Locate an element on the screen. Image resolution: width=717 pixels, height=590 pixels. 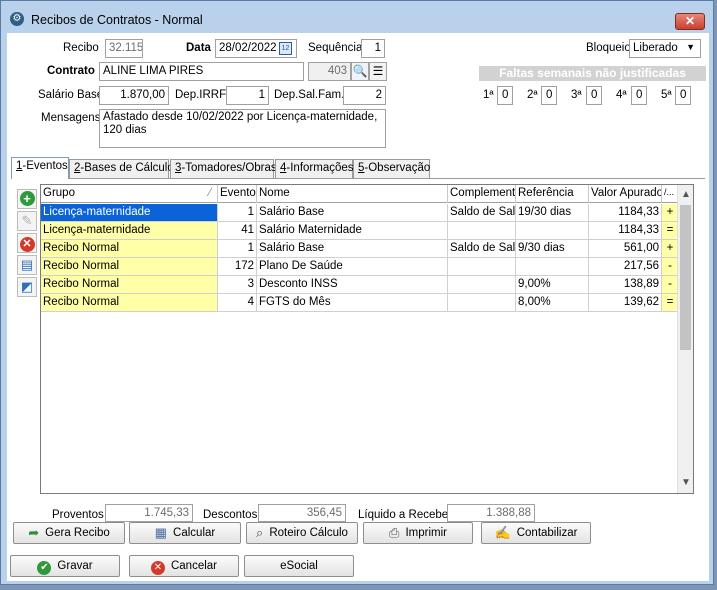
faltas-week-5-field: 0 is located at coordinates (683, 95).